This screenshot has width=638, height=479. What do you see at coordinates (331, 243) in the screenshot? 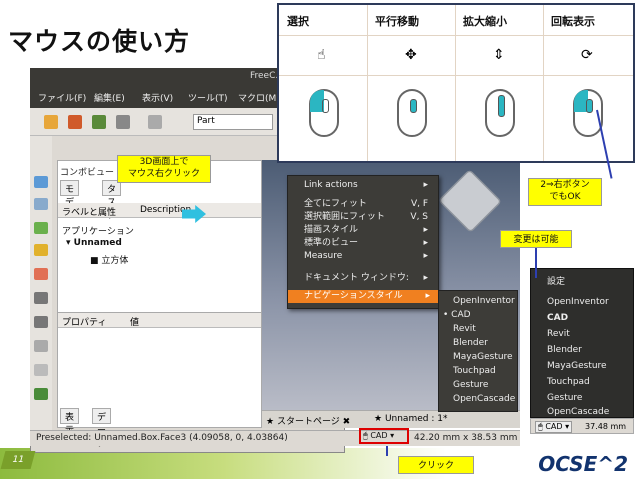
I see `ctx-label: 標準のビュー` at bounding box center [331, 243].